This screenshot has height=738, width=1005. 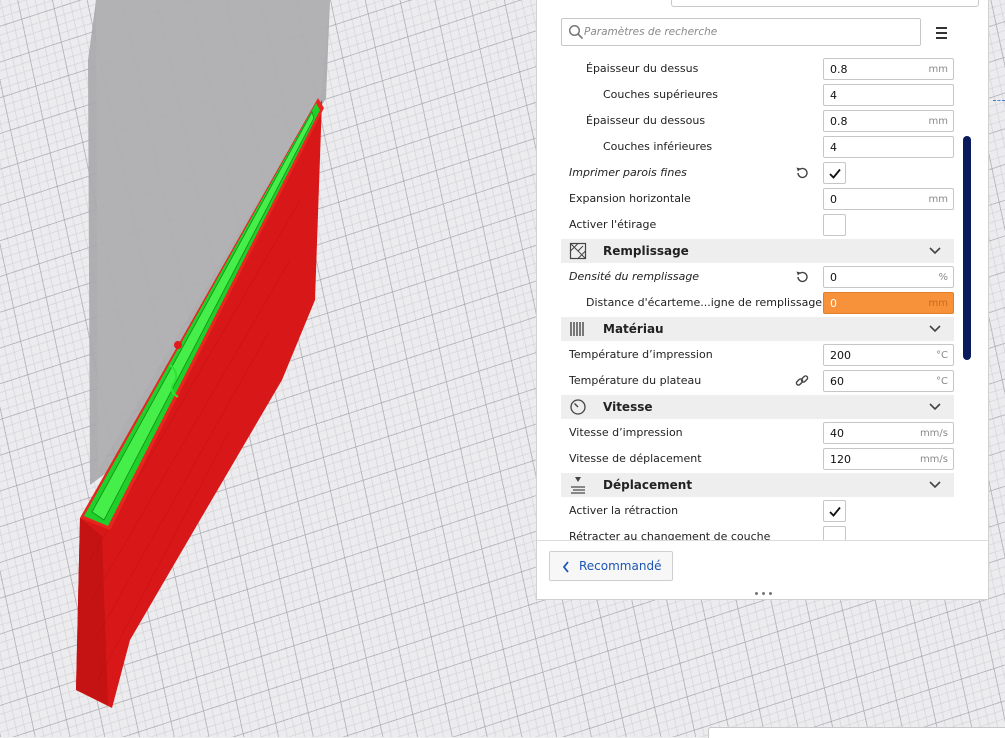 What do you see at coordinates (802, 381) in the screenshot?
I see `link-icon` at bounding box center [802, 381].